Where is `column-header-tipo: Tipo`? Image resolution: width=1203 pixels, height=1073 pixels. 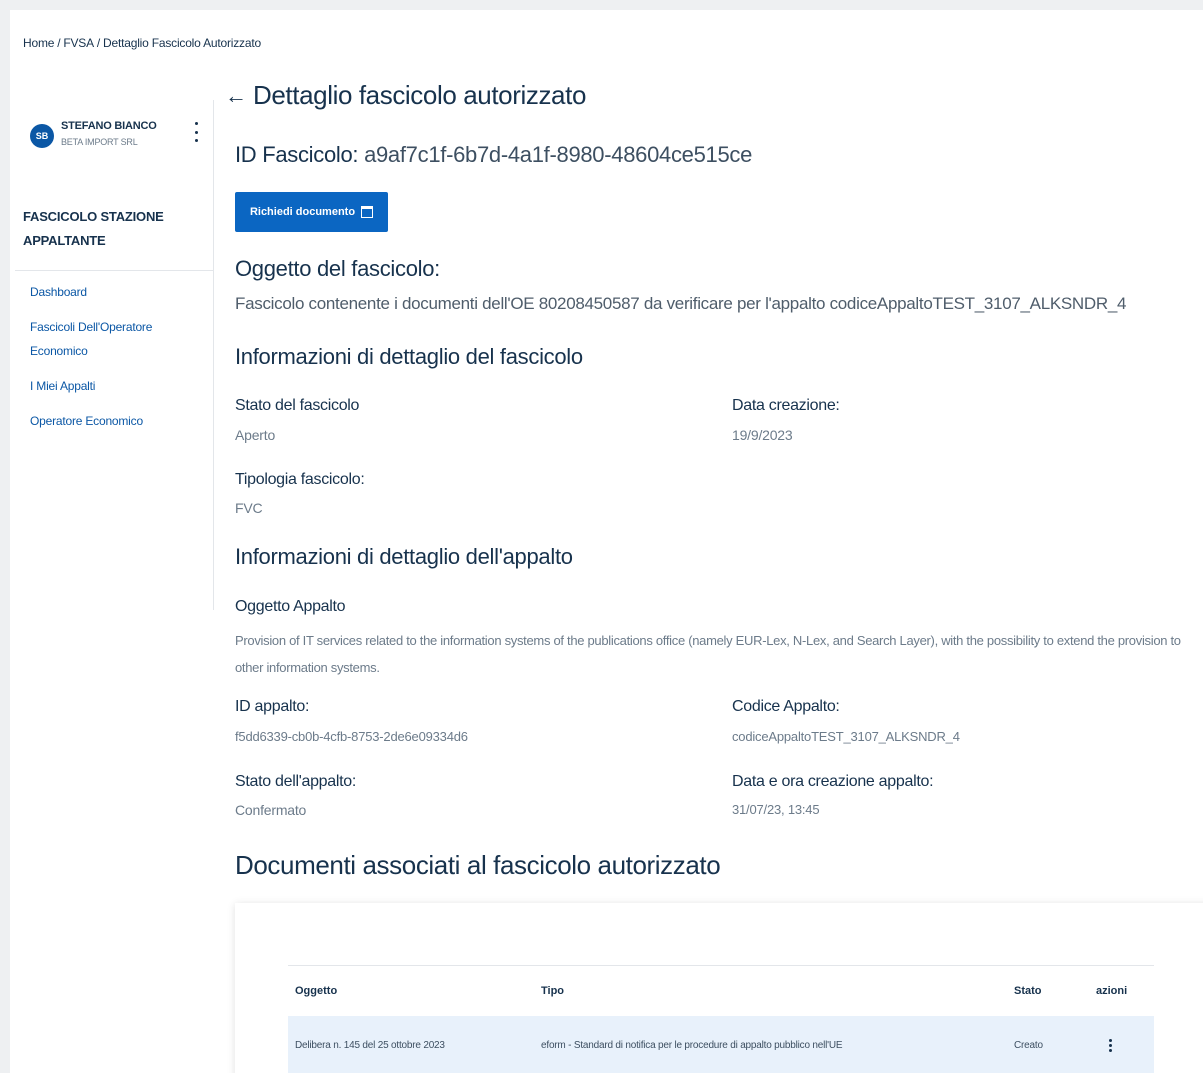
column-header-tipo: Tipo is located at coordinates (777, 991).